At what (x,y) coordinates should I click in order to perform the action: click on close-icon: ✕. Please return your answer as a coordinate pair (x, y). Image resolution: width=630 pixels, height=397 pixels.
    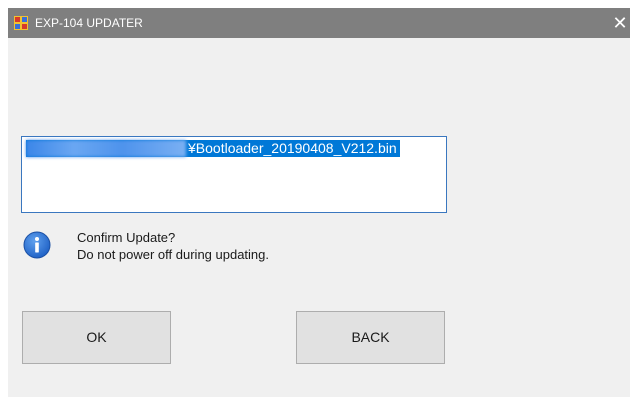
    Looking at the image, I should click on (620, 23).